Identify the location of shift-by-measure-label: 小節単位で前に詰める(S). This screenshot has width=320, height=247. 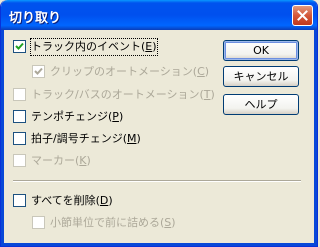
(113, 222).